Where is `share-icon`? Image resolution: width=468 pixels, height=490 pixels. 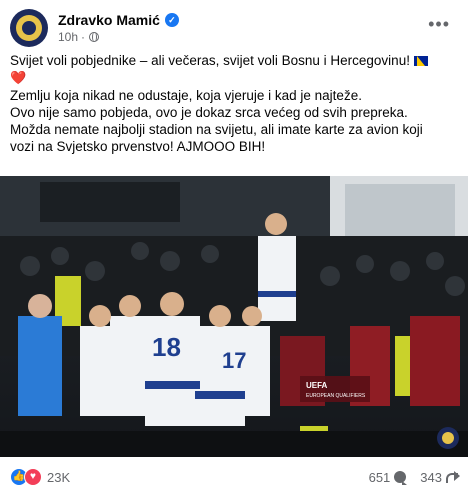 share-icon is located at coordinates (453, 477).